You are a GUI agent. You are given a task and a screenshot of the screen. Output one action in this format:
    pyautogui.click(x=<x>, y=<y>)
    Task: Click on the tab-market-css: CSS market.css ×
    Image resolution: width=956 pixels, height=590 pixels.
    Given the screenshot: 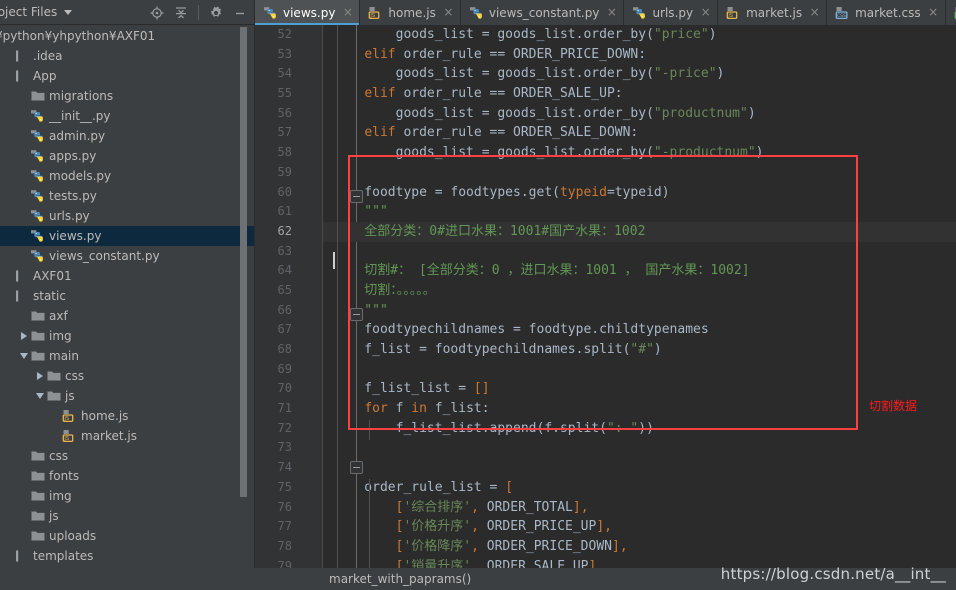 What is the action you would take?
    pyautogui.click(x=886, y=12)
    